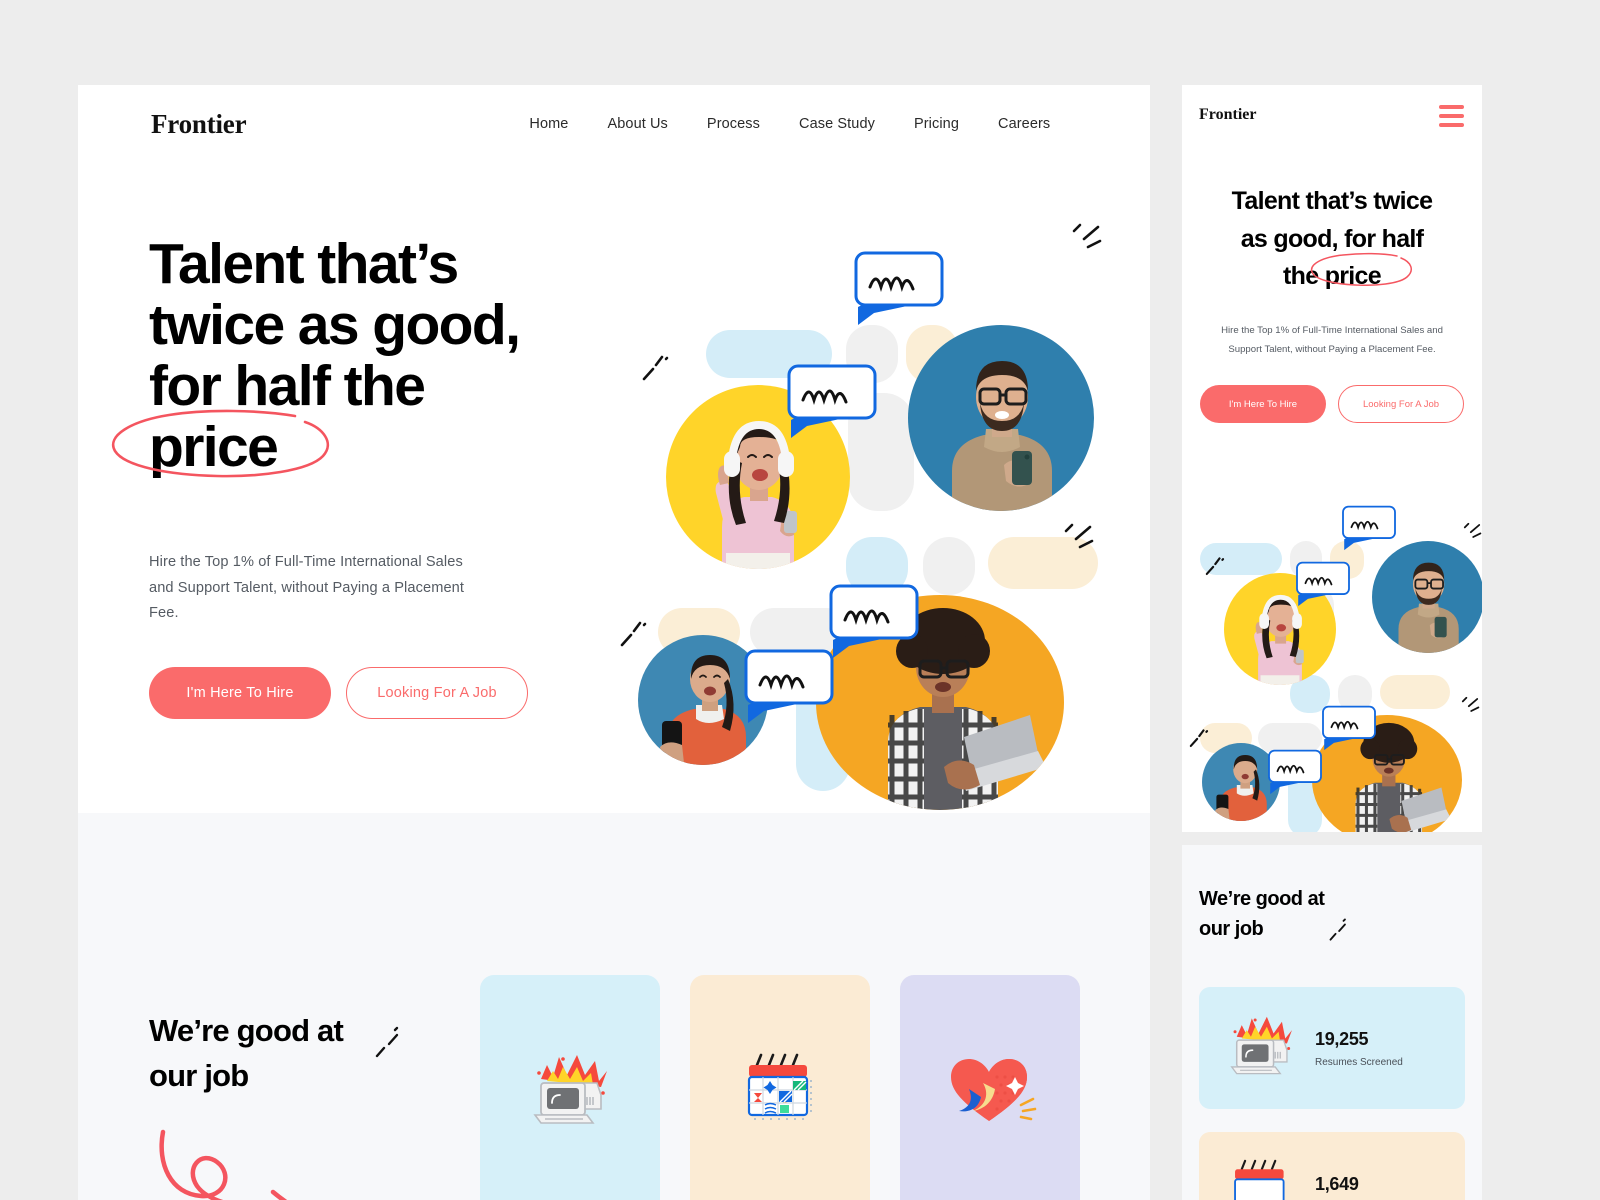 The width and height of the screenshot is (1600, 1200). I want to click on job-seeker-button: Looking For A Job, so click(437, 692).